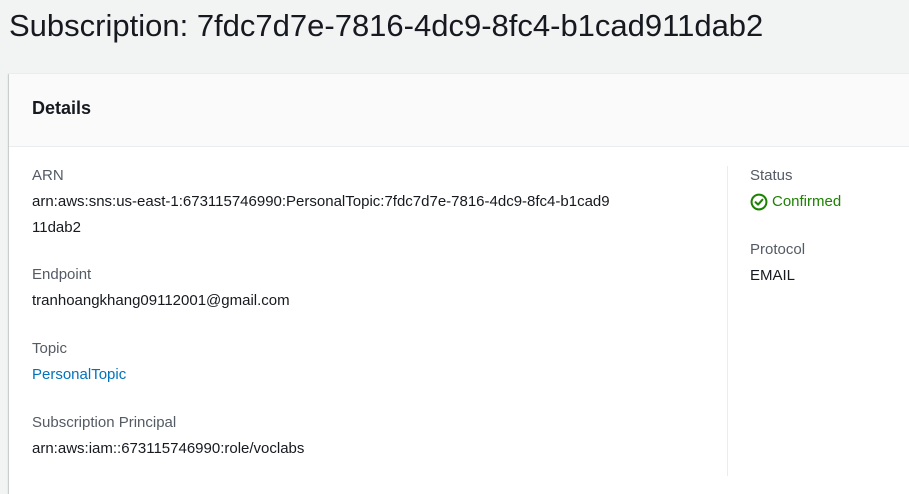 The image size is (909, 494). What do you see at coordinates (62, 108) in the screenshot?
I see `details-heading: Details` at bounding box center [62, 108].